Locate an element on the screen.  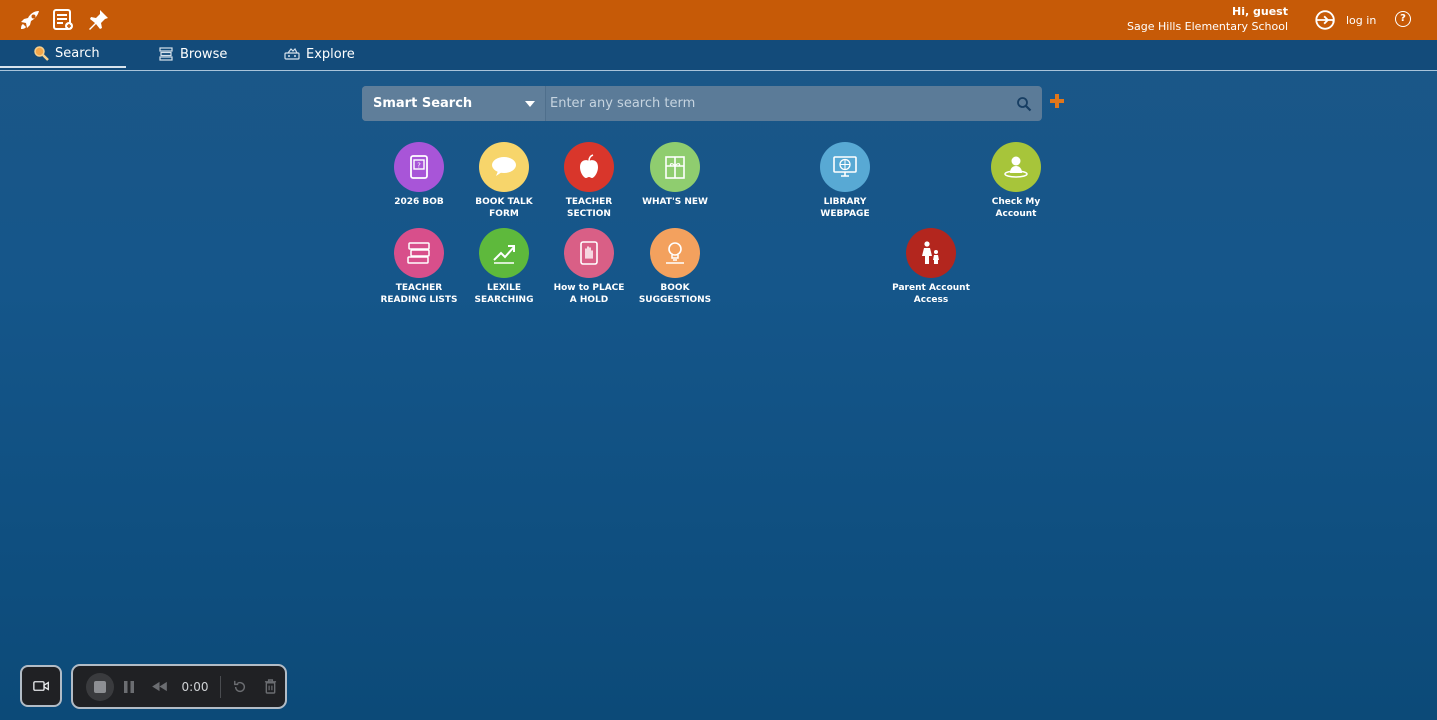
resource-library-webpage: LIBRARY WEBPAGE is located at coordinates (845, 181).